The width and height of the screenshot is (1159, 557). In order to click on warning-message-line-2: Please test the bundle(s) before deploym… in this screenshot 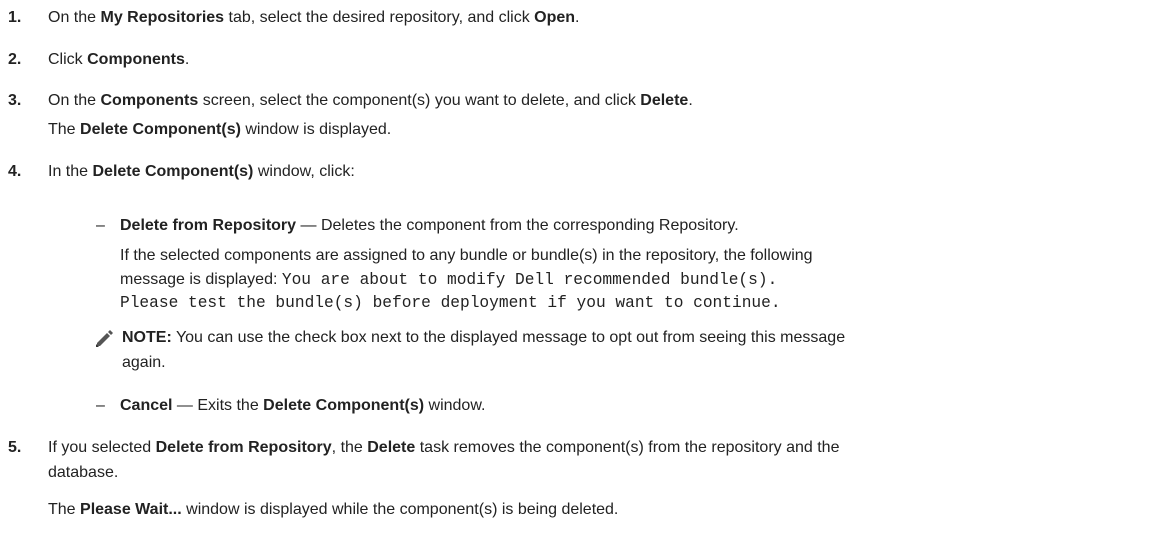, I will do `click(450, 303)`.